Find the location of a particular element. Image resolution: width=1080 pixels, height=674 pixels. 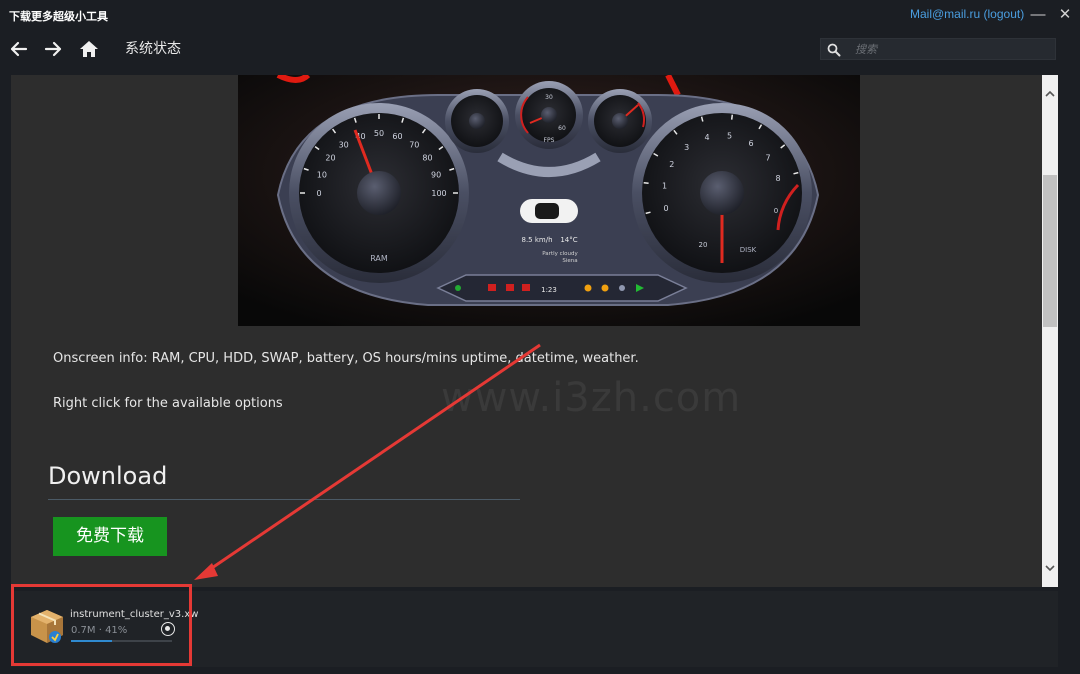

watermark-text: www.i3zh.com is located at coordinates (591, 398).